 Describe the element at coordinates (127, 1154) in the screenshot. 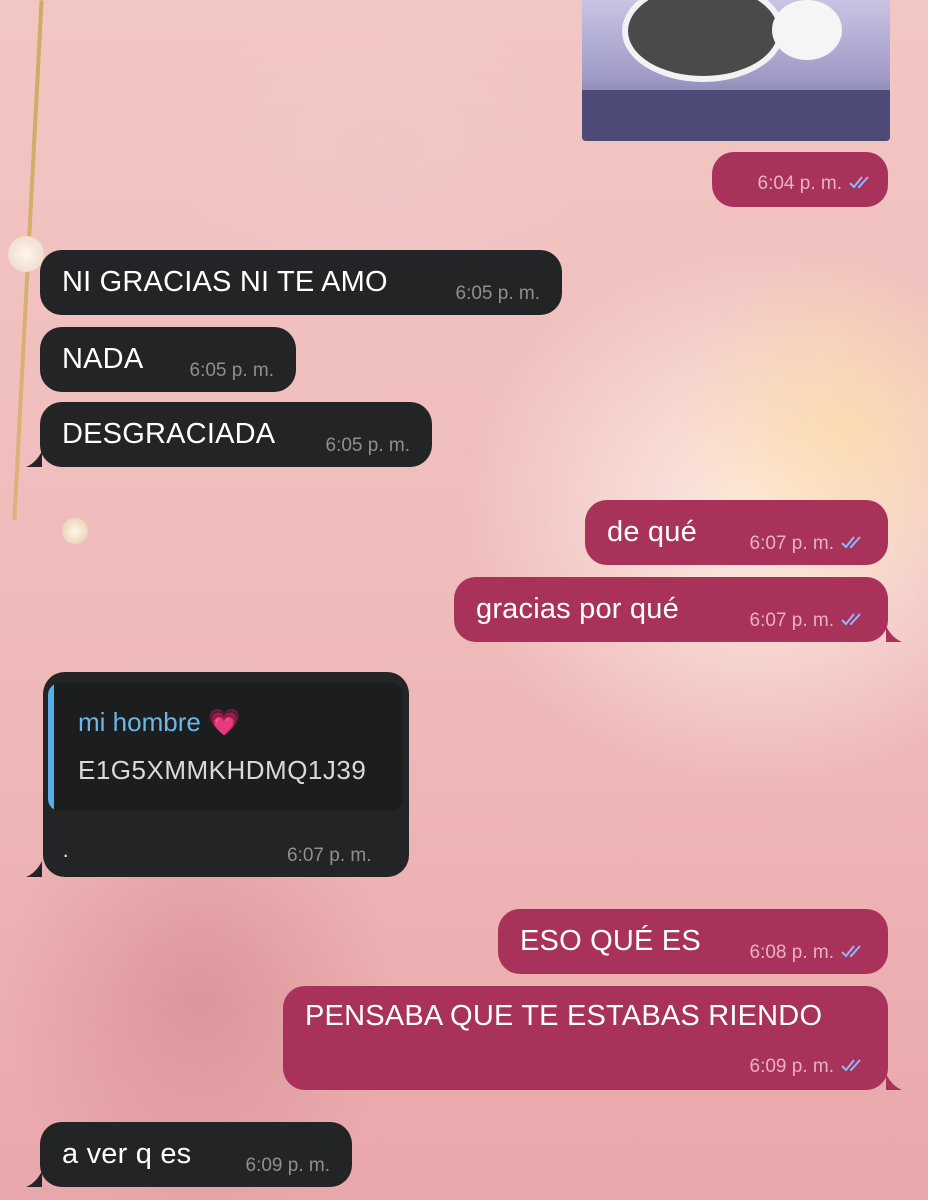

I see `message-text: a ver q es` at that location.